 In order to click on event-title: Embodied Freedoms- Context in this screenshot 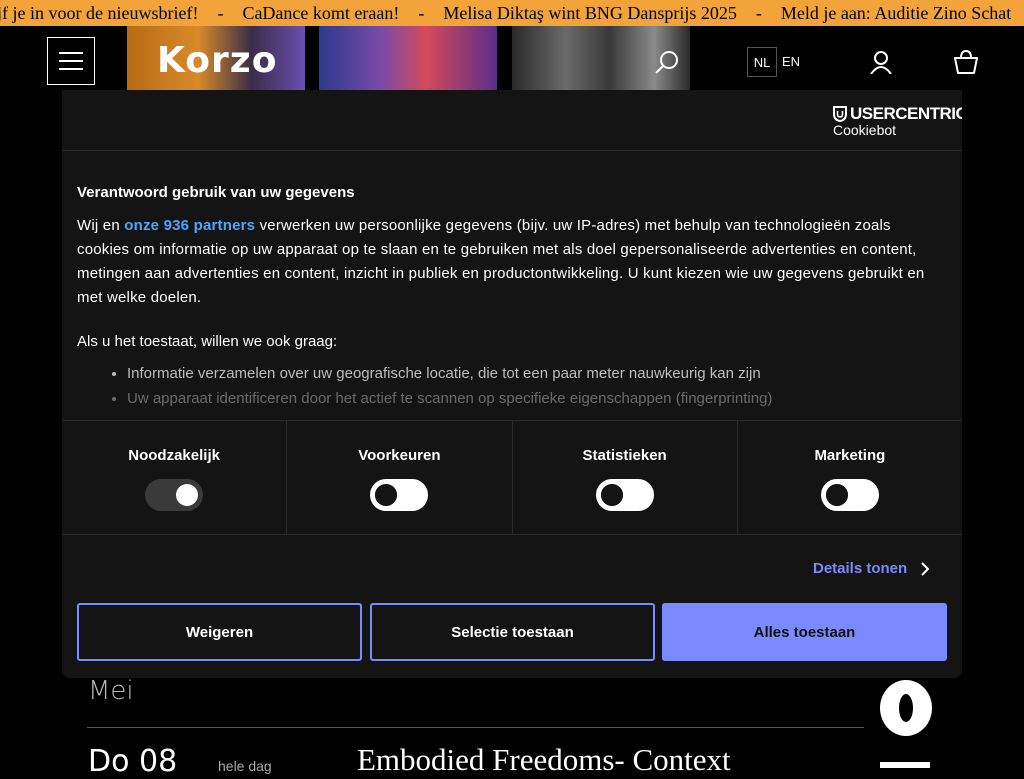, I will do `click(544, 760)`.